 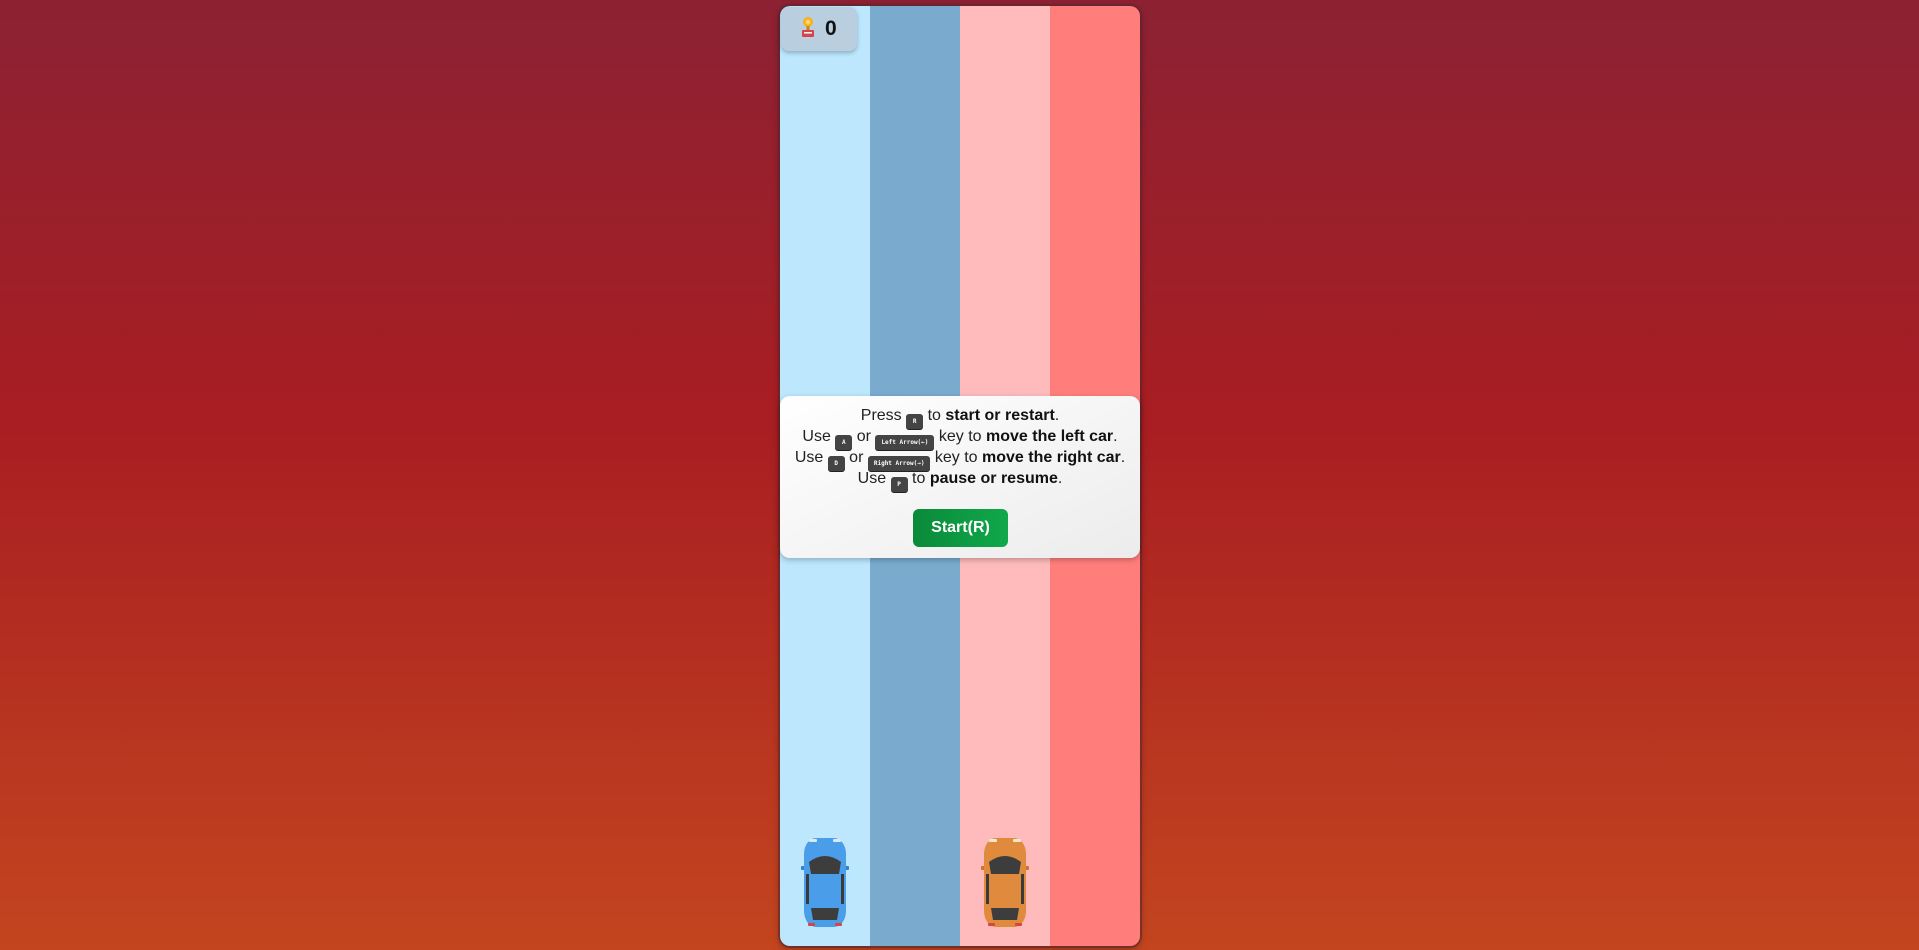 What do you see at coordinates (808, 29) in the screenshot?
I see `trophy-icon` at bounding box center [808, 29].